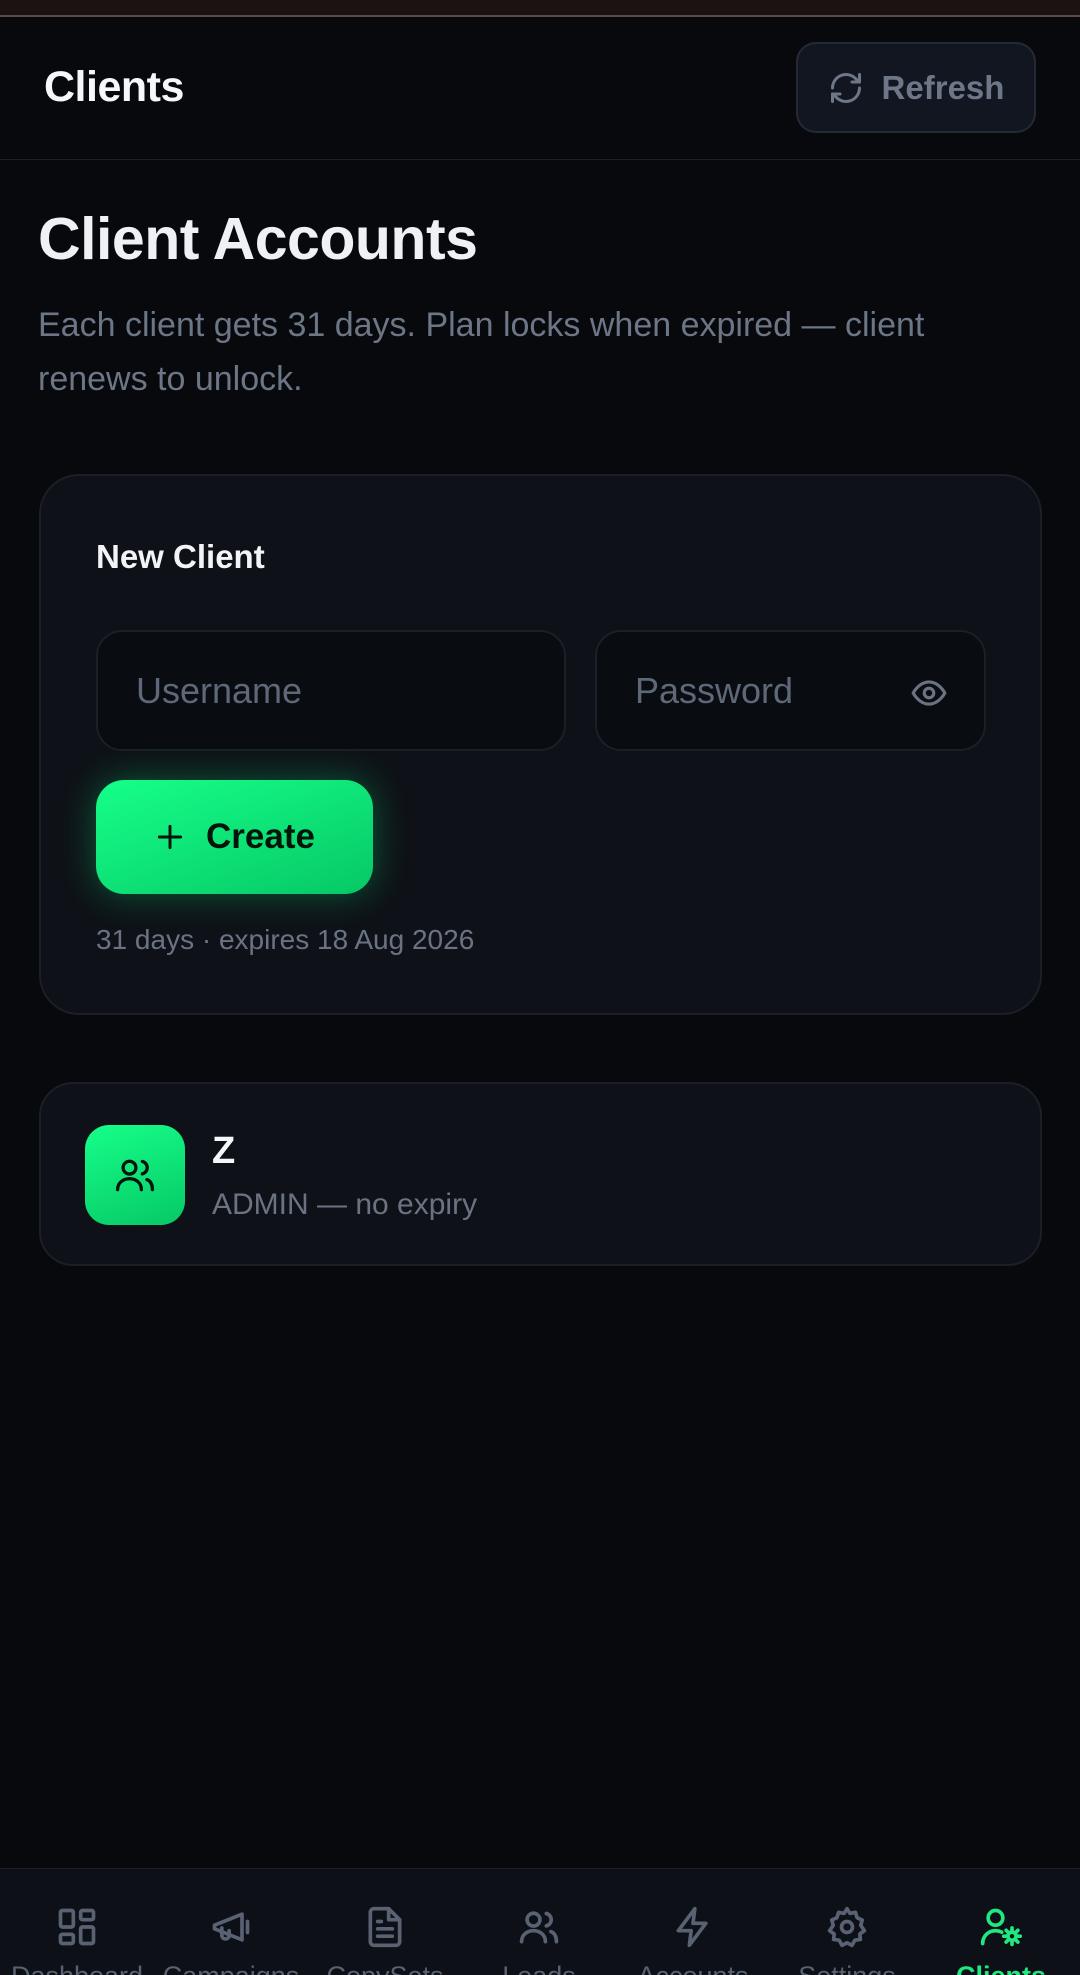 The width and height of the screenshot is (1080, 1975). I want to click on nav-label: Accounts, so click(693, 1968).